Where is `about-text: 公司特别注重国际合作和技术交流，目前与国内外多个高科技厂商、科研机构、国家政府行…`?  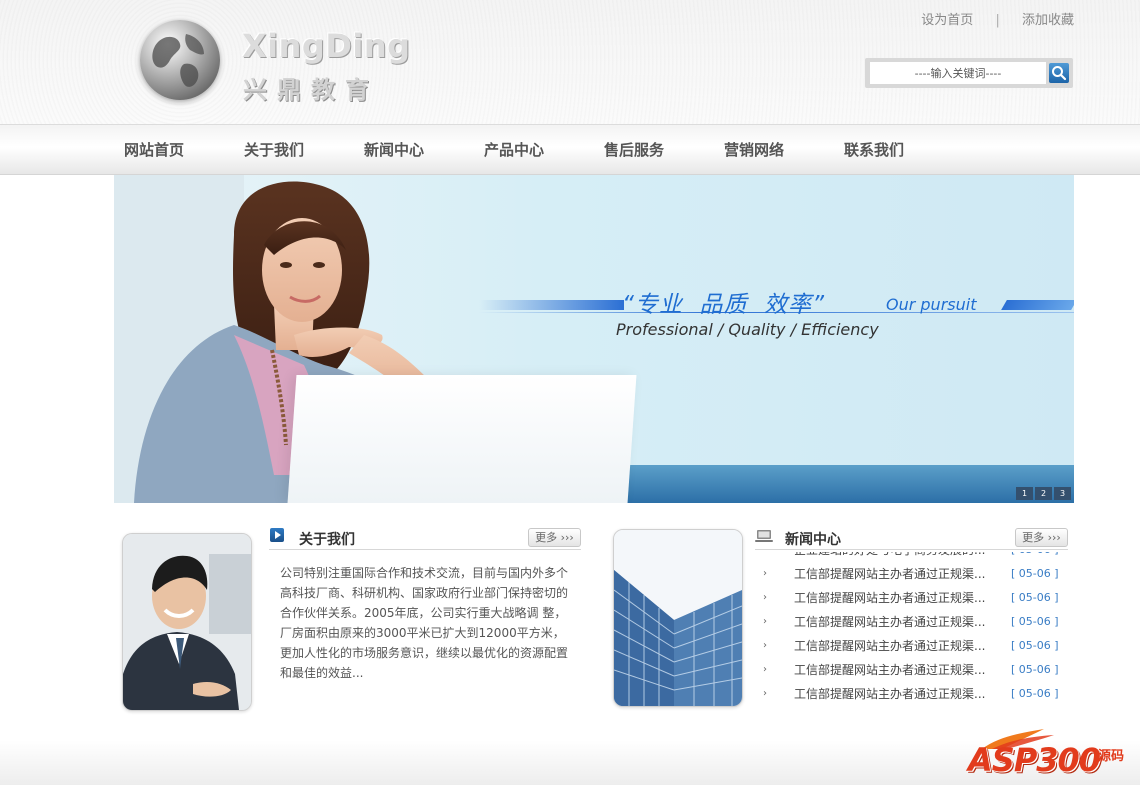 about-text: 公司特别注重国际合作和技术交流，目前与国内外多个高科技厂商、科研机构、国家政府行… is located at coordinates (424, 623).